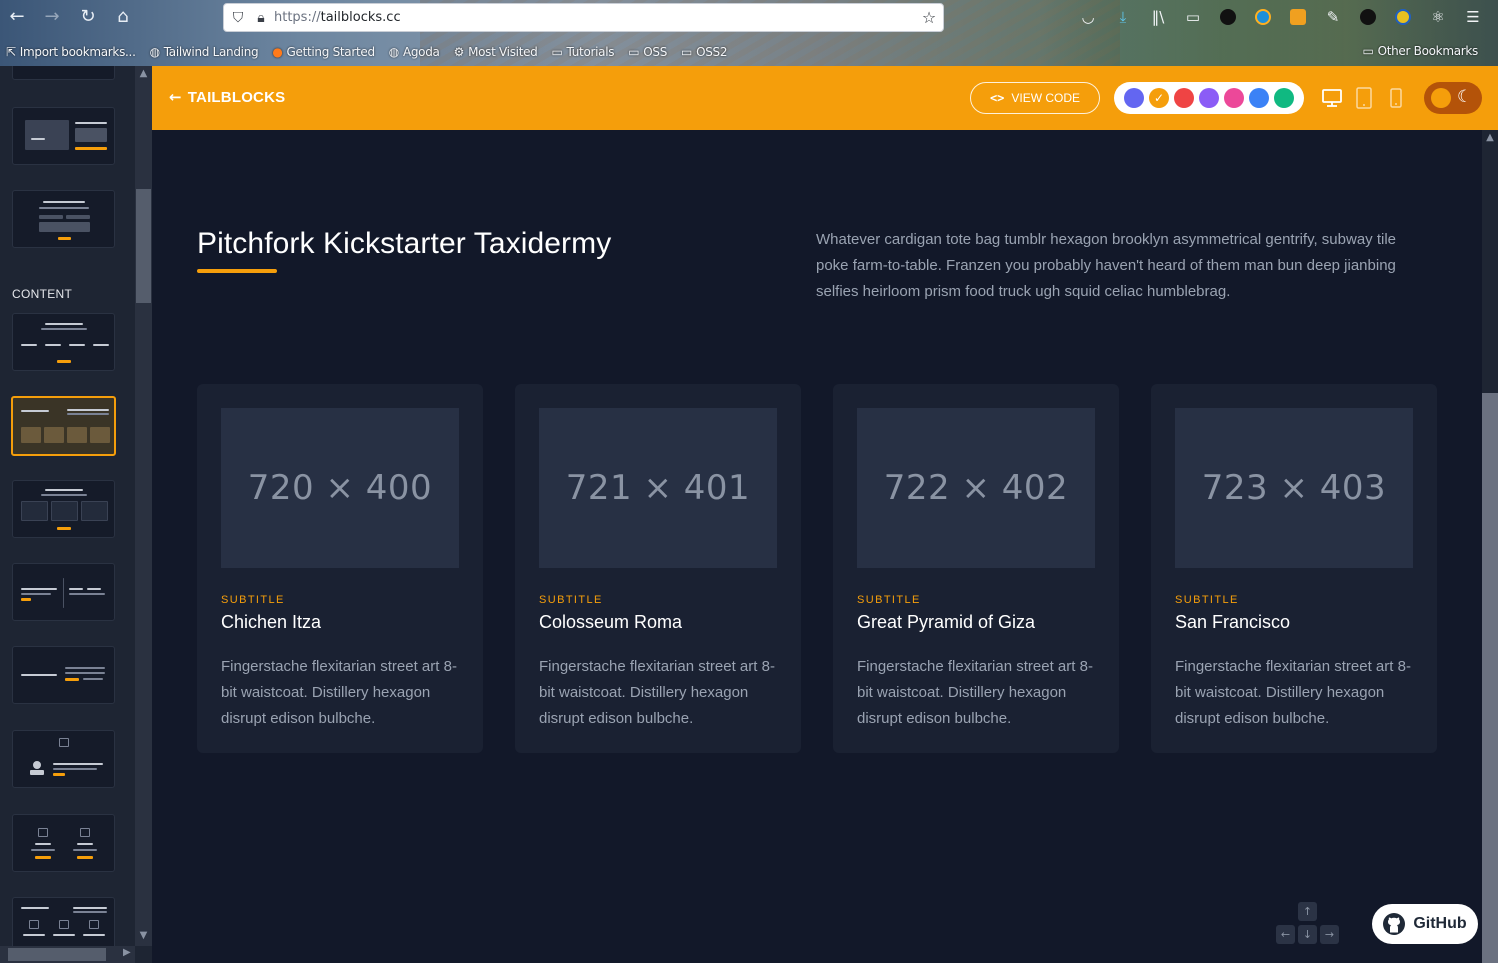  I want to click on bookmark-star-icon: ☆, so click(929, 17).